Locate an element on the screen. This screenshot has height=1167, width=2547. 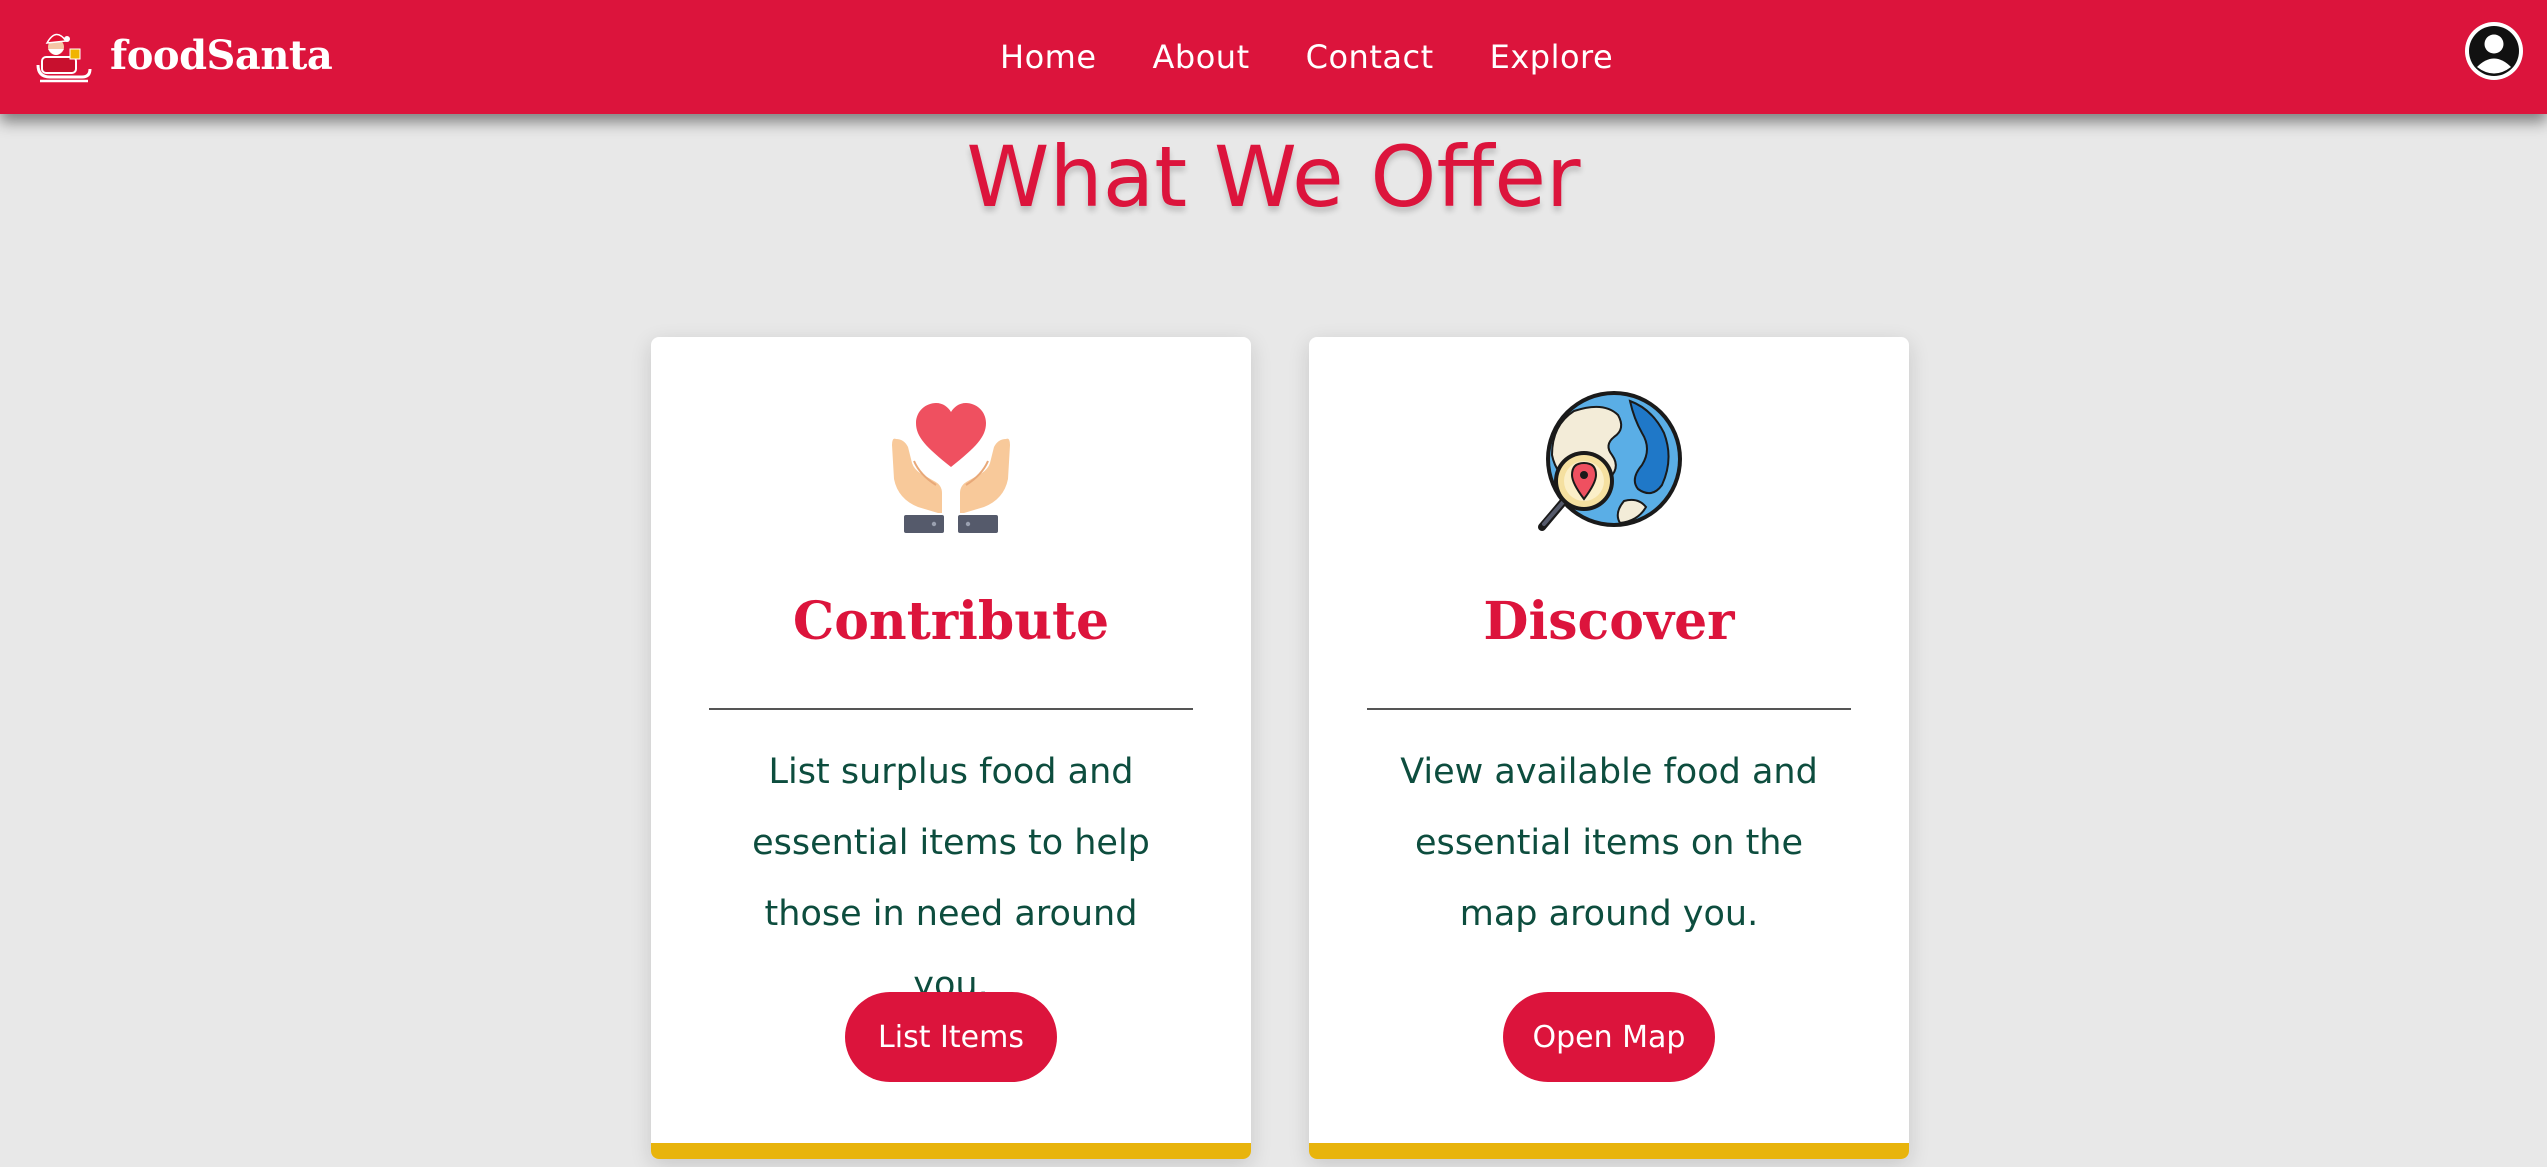
card-title: Contribute is located at coordinates (951, 621).